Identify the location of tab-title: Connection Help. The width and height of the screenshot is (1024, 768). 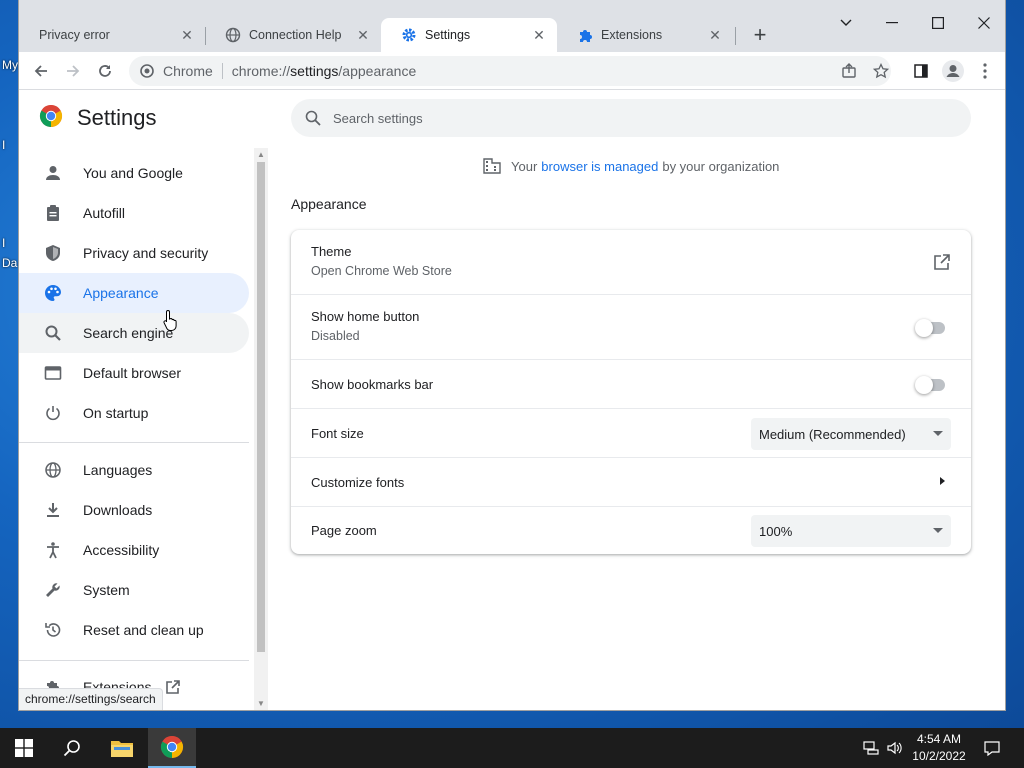
(295, 35).